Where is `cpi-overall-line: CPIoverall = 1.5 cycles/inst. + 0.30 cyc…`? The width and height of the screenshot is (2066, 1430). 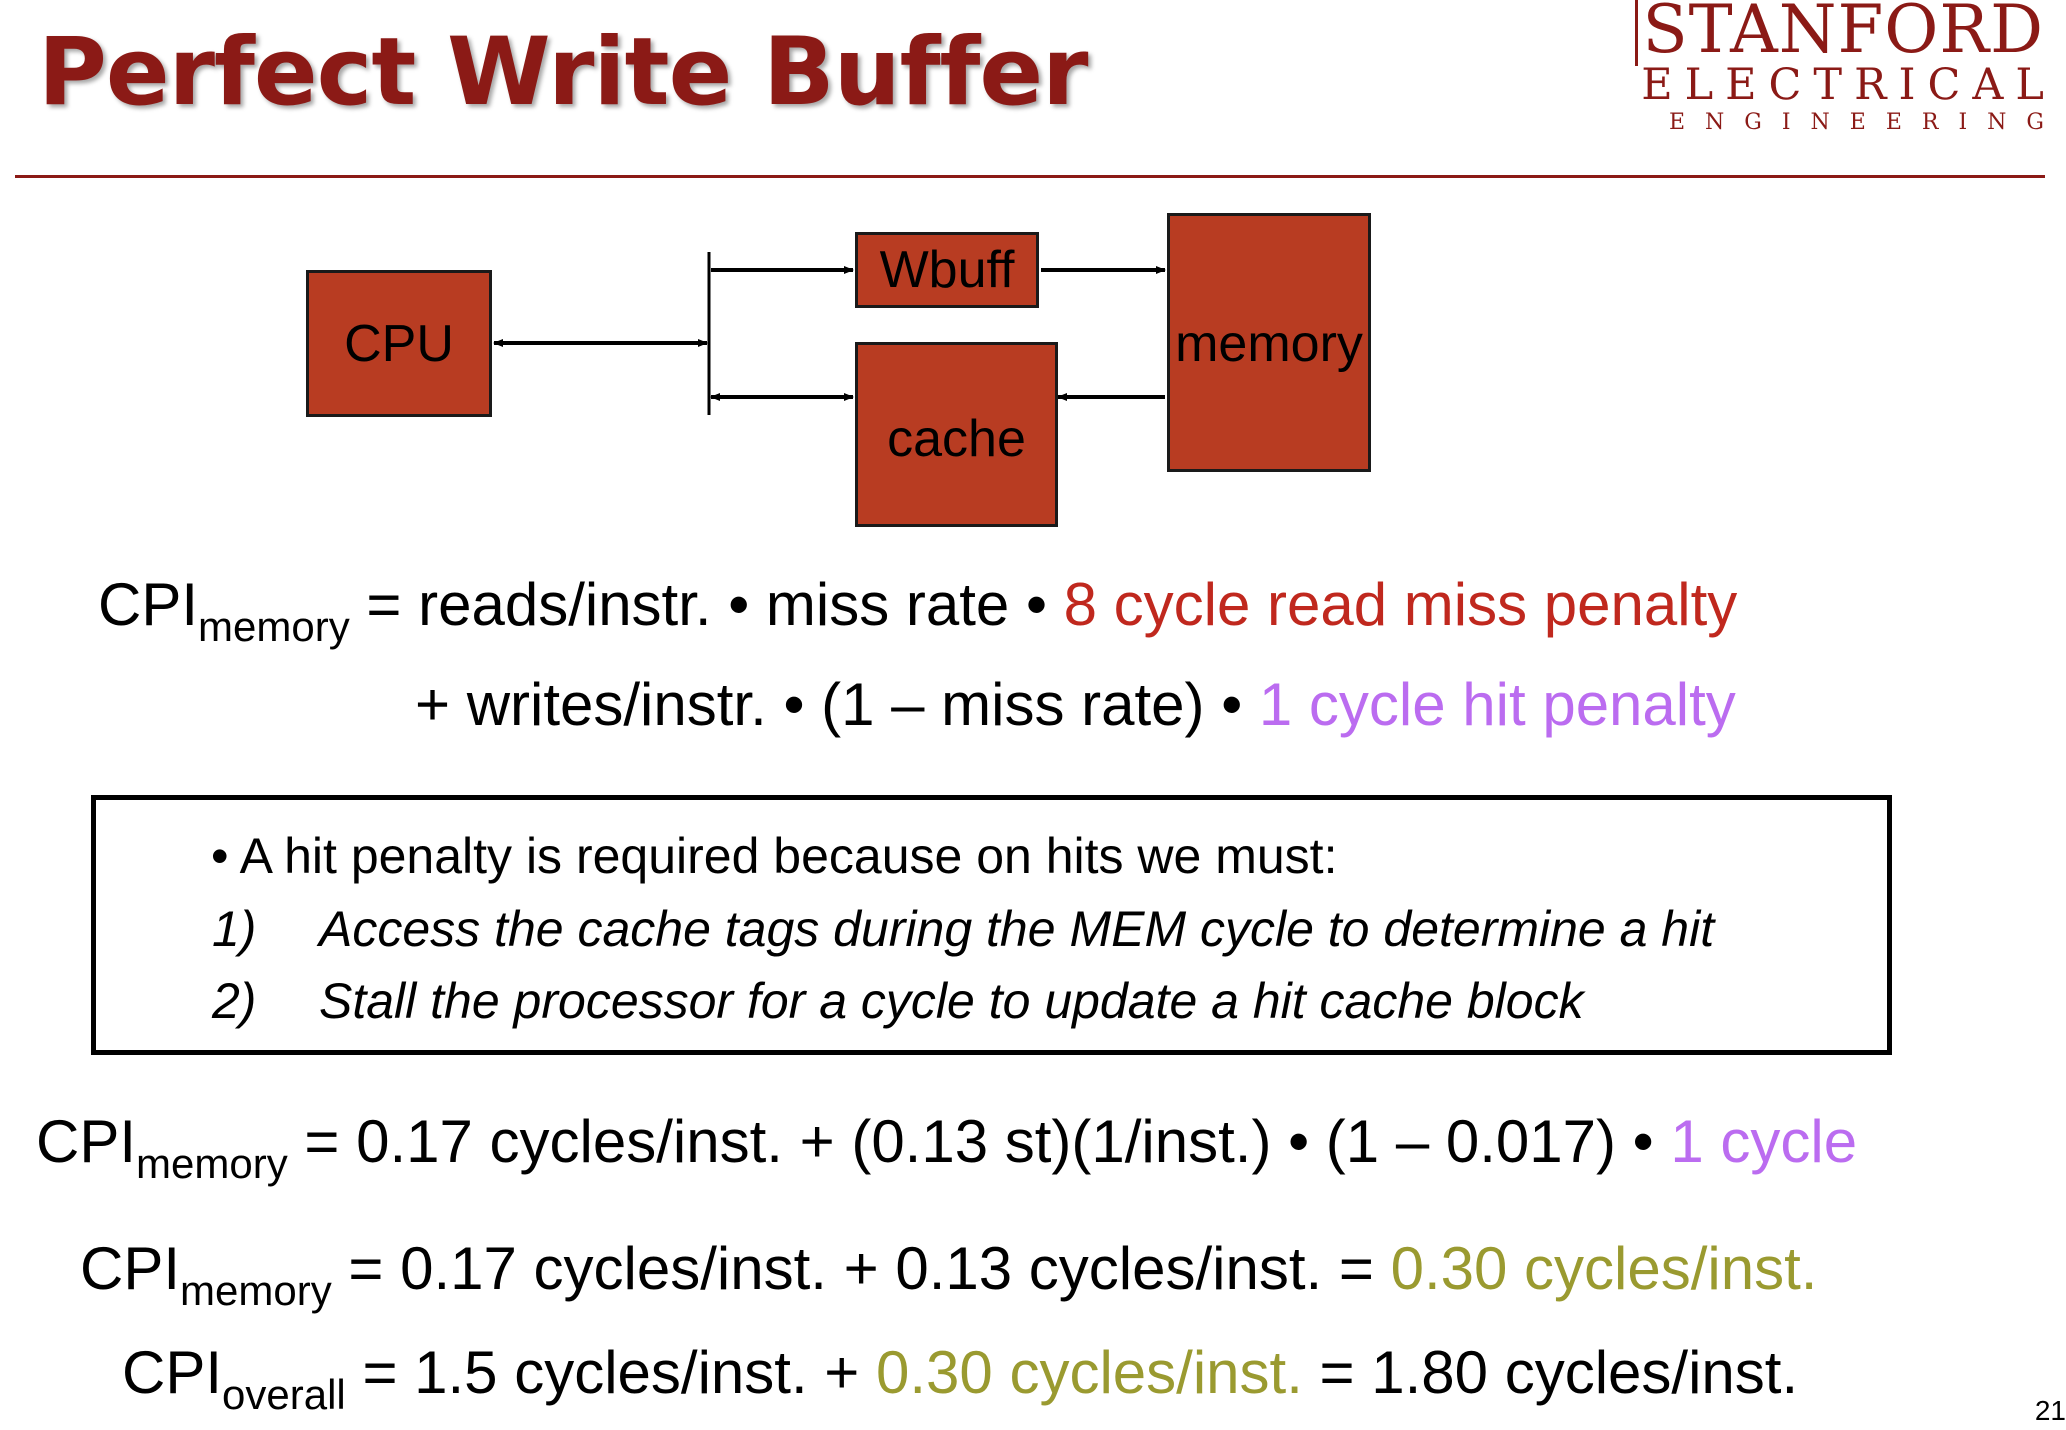
cpi-overall-line: CPIoverall = 1.5 cycles/inst. + 0.30 cyc… is located at coordinates (960, 1378).